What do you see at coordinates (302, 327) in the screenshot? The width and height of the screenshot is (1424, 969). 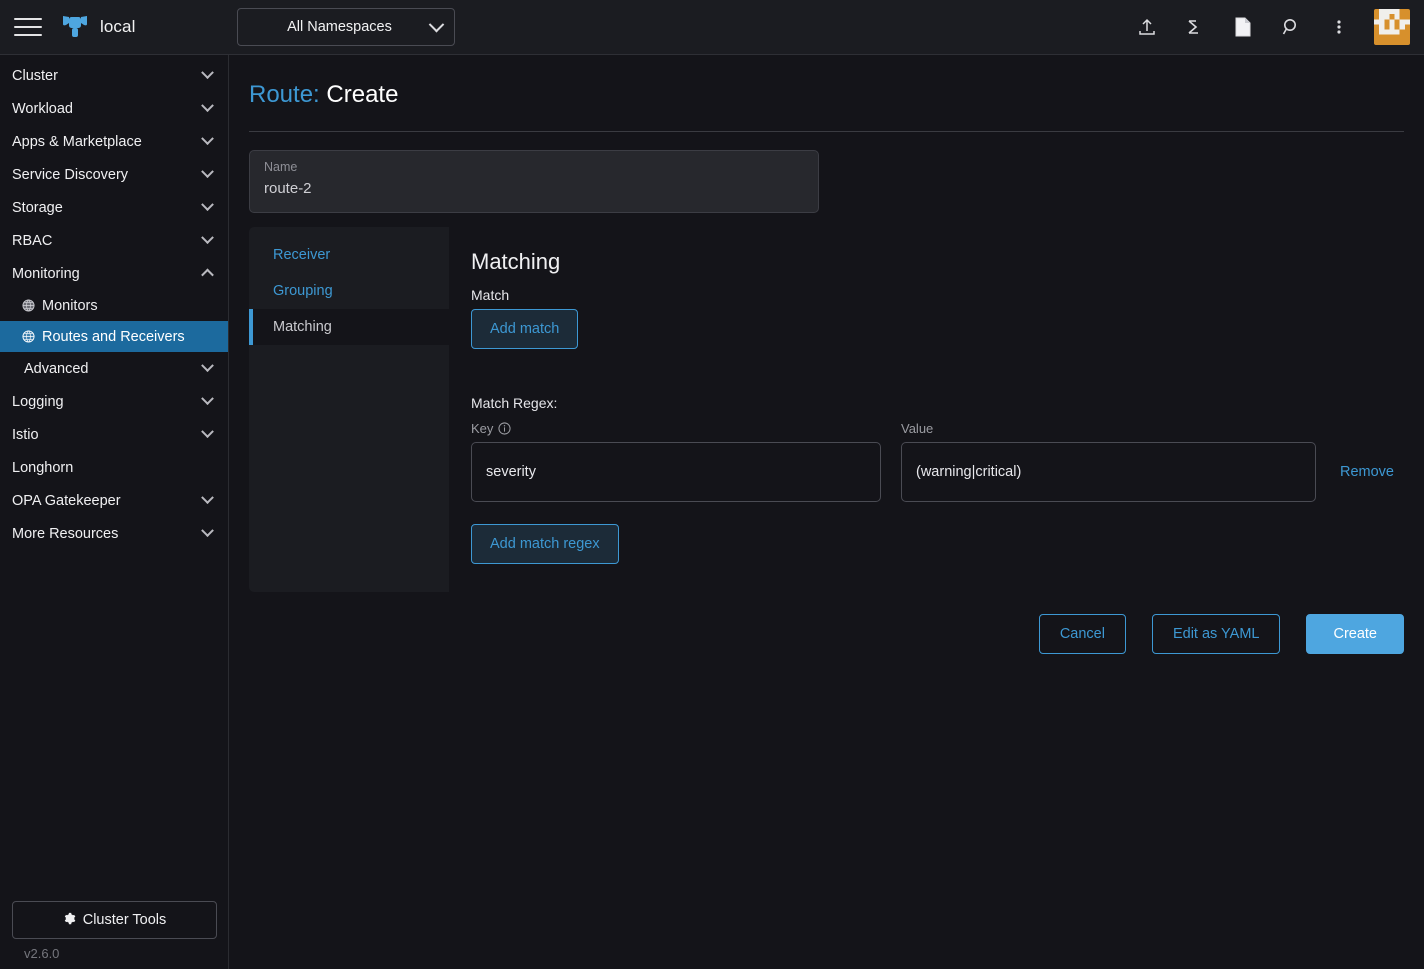 I see `tab-label: Matching` at bounding box center [302, 327].